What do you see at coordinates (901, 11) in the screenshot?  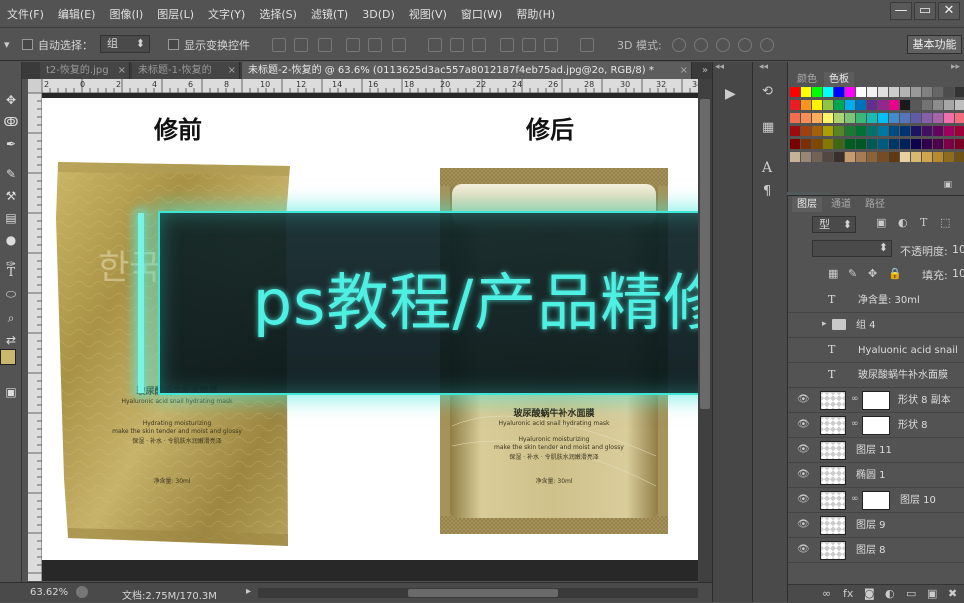 I see `minimize-button: —` at bounding box center [901, 11].